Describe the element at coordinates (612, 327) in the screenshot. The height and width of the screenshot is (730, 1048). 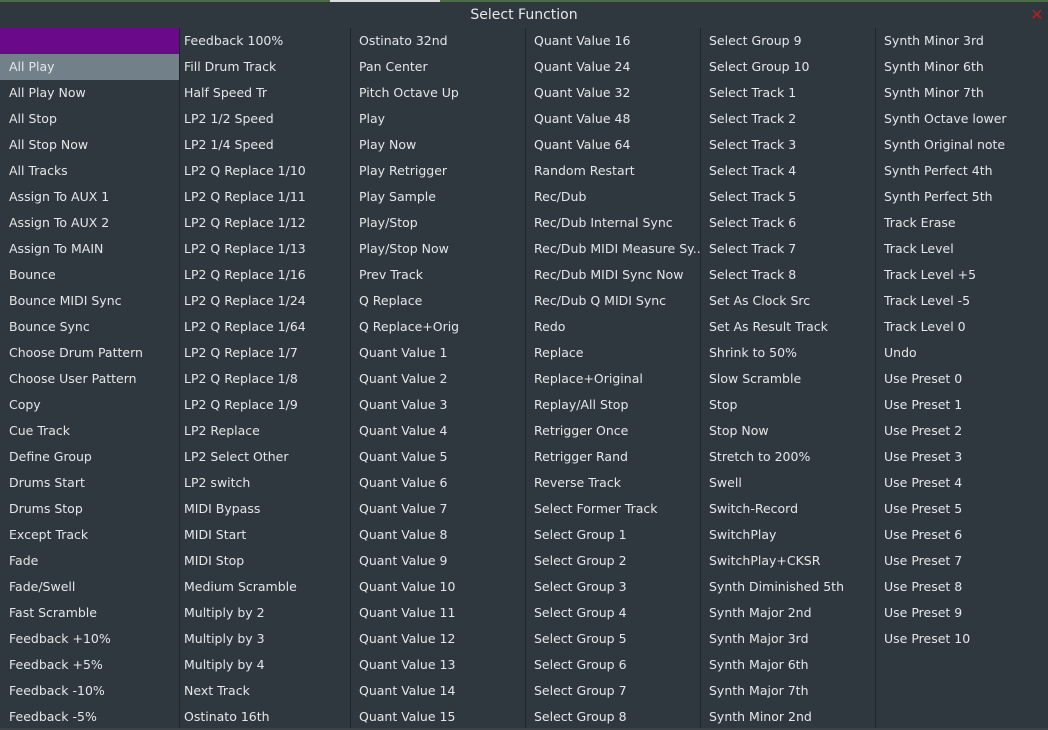
I see `function-item: Redo` at that location.